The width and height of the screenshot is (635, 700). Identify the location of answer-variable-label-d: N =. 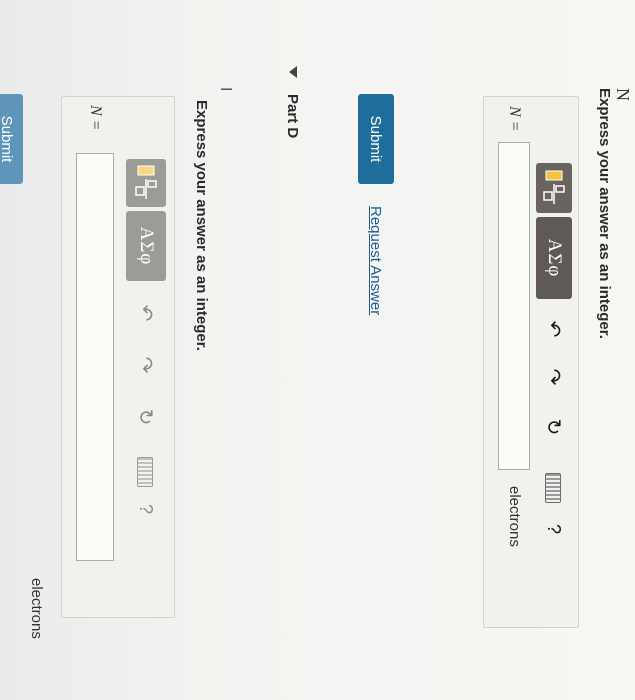
(95, 118).